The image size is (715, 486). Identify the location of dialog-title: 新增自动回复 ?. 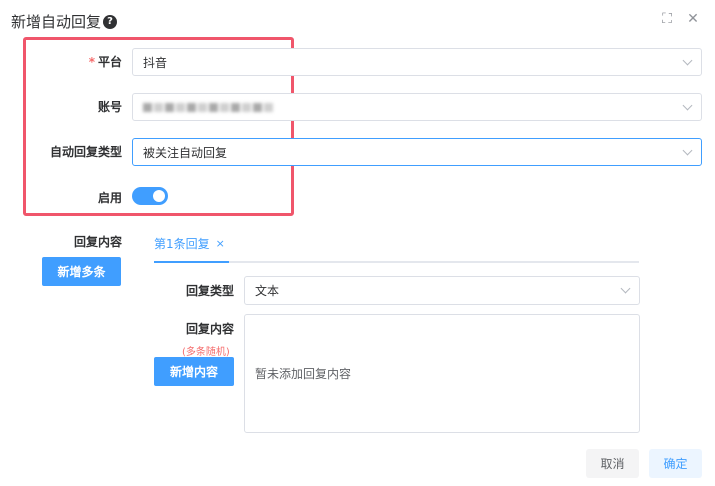
(64, 21).